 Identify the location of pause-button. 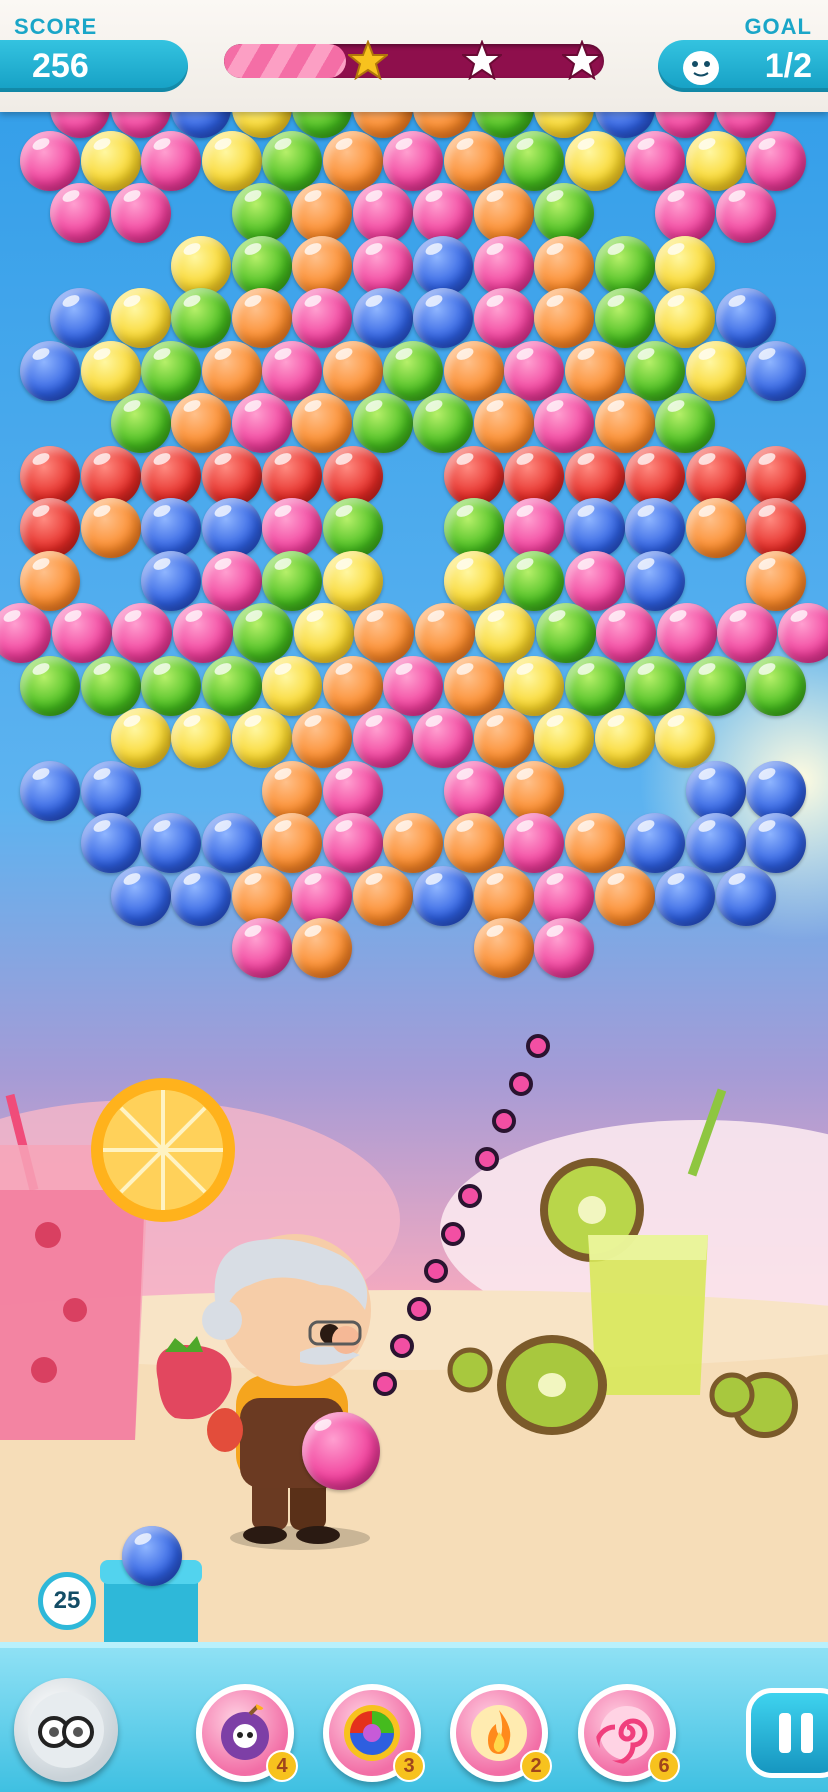
(787, 1733).